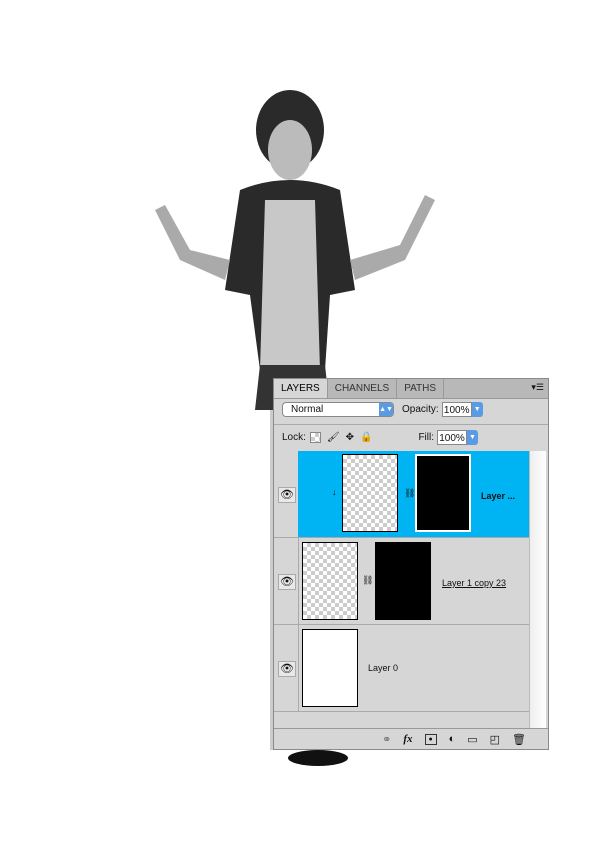 Image resolution: width=600 pixels, height=849 pixels. Describe the element at coordinates (294, 437) in the screenshot. I see `lock-label: Lock:` at that location.